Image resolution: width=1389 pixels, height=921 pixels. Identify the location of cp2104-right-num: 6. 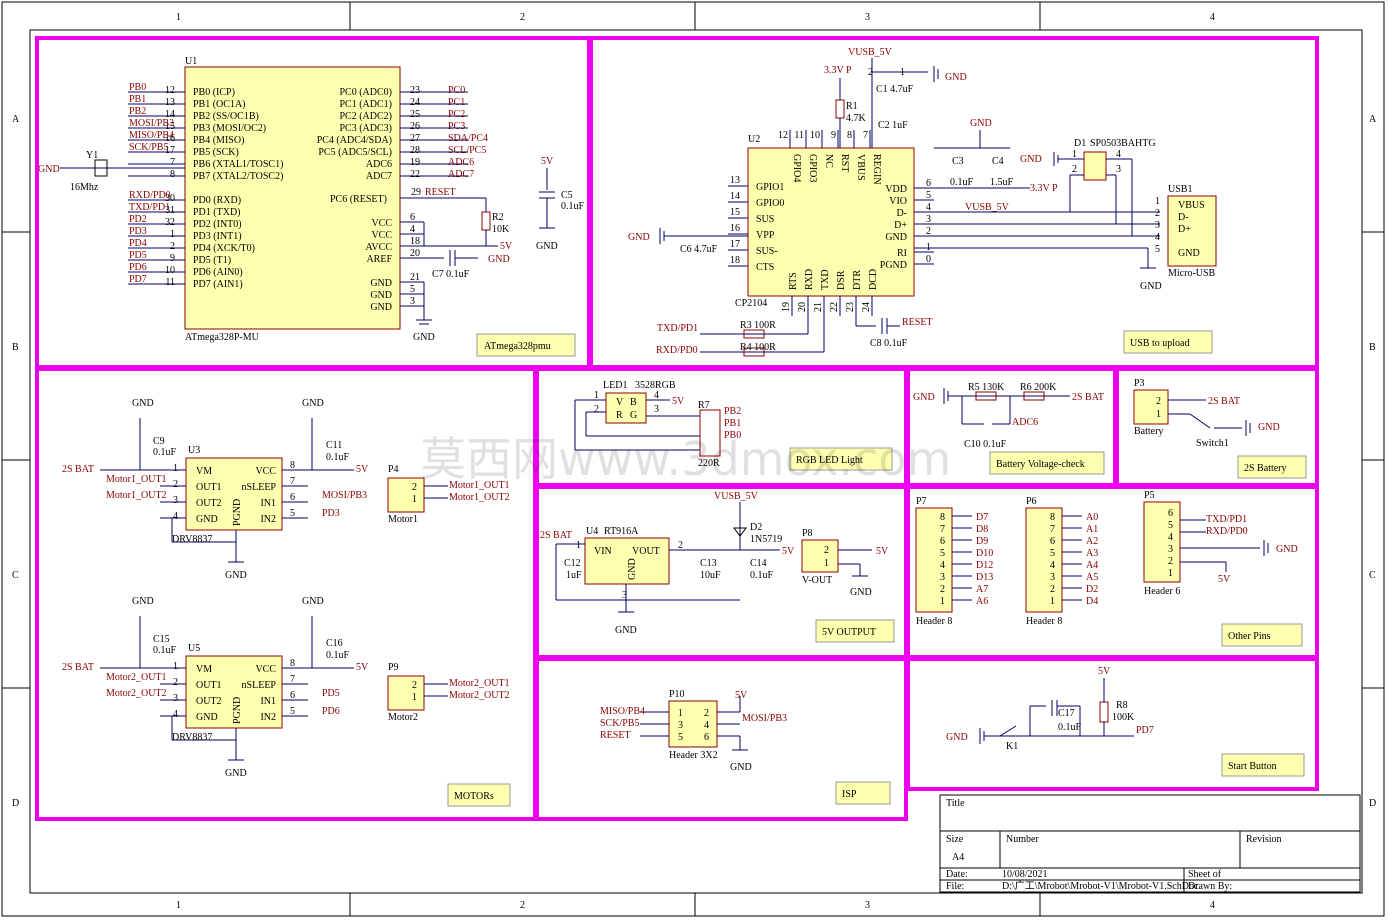
(928, 183).